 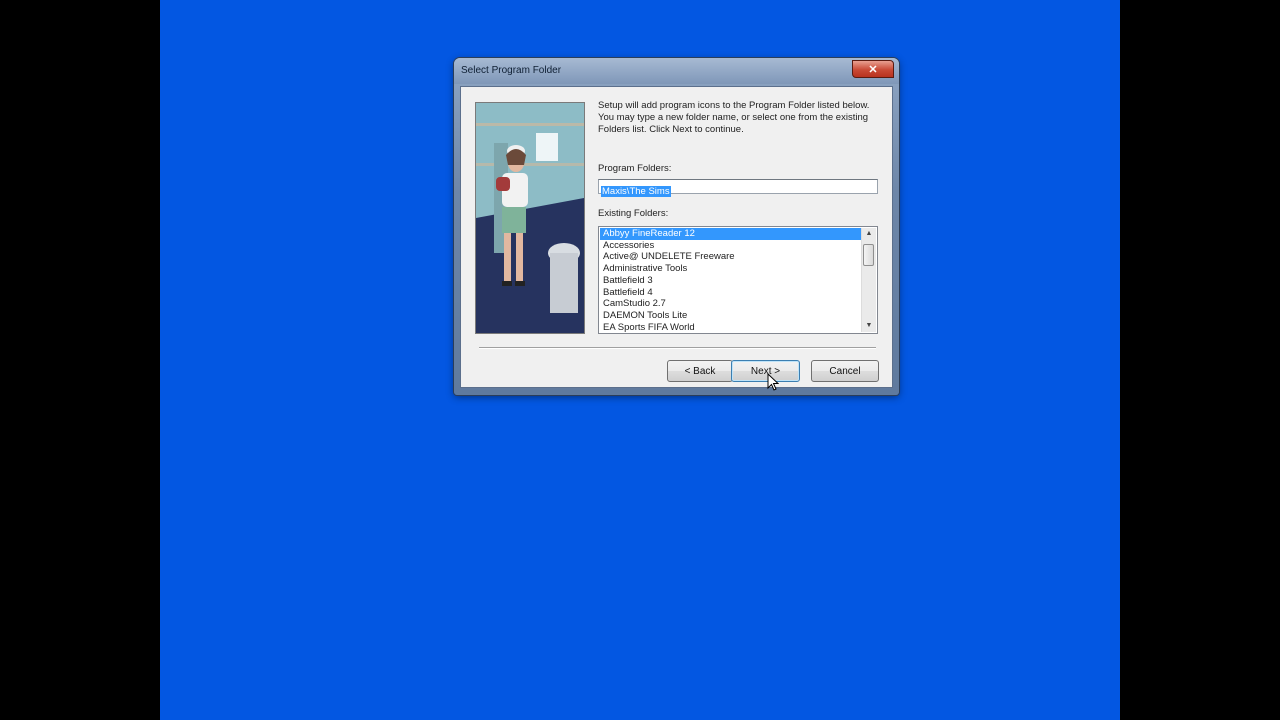 What do you see at coordinates (730, 269) in the screenshot?
I see `folder-list-item: Administrative Tools` at bounding box center [730, 269].